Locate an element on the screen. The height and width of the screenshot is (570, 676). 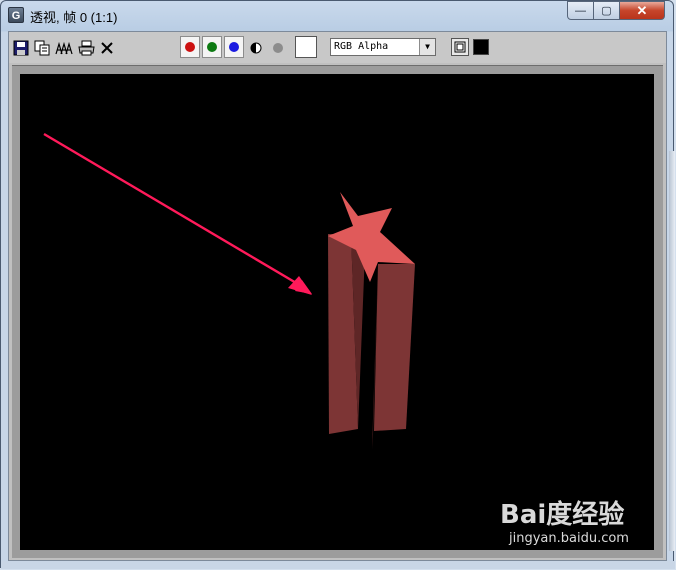
close-icon: ✕ is located at coordinates (642, 10).